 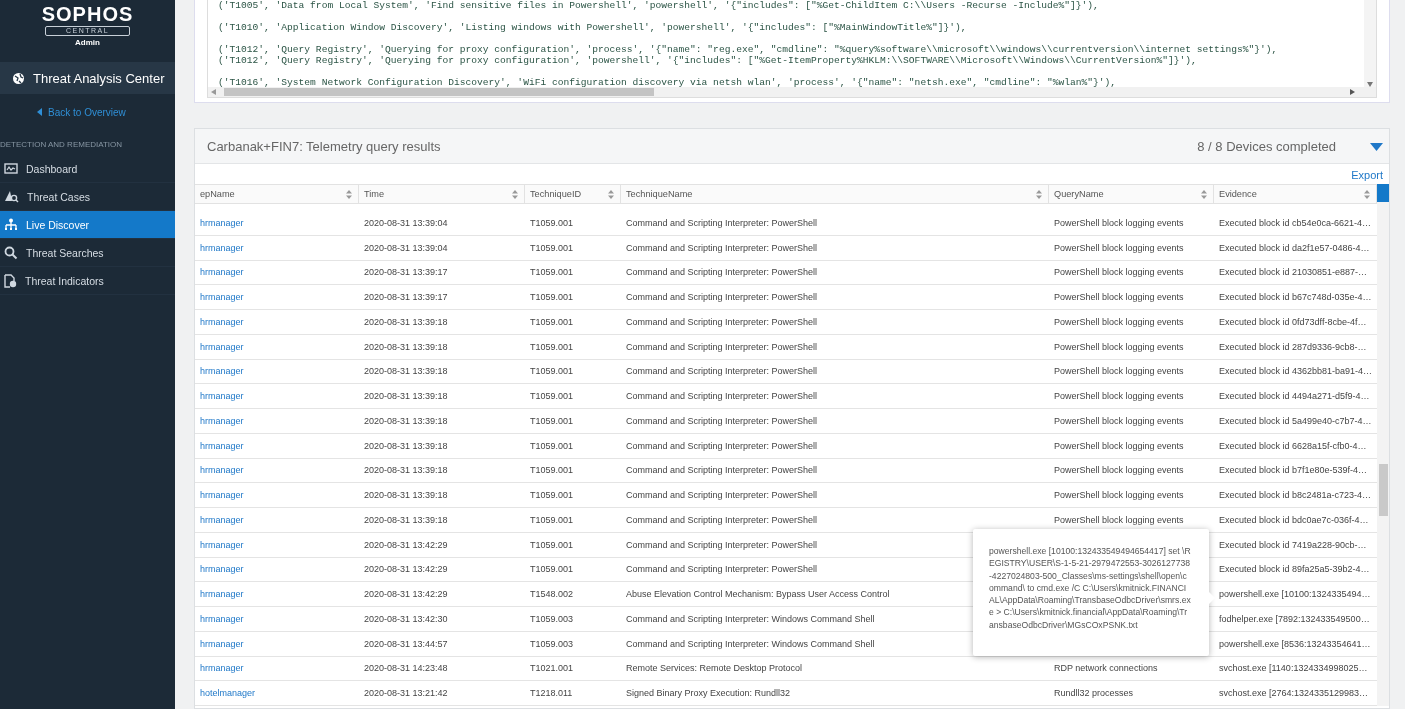 I want to click on globe-icon, so click(x=18, y=78).